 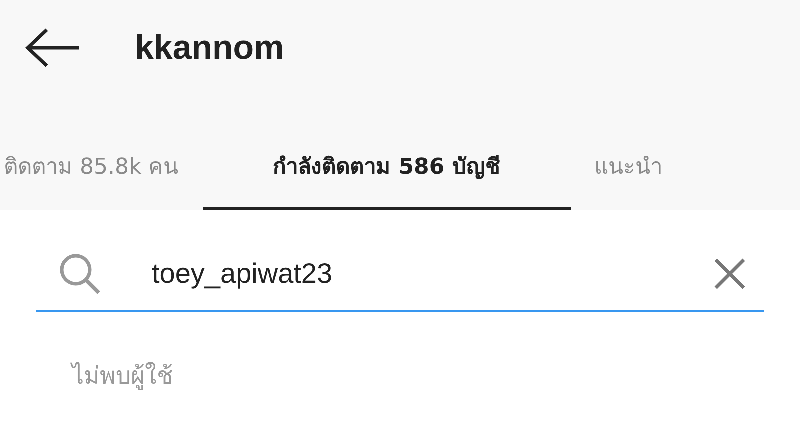 What do you see at coordinates (80, 274) in the screenshot?
I see `search-icon` at bounding box center [80, 274].